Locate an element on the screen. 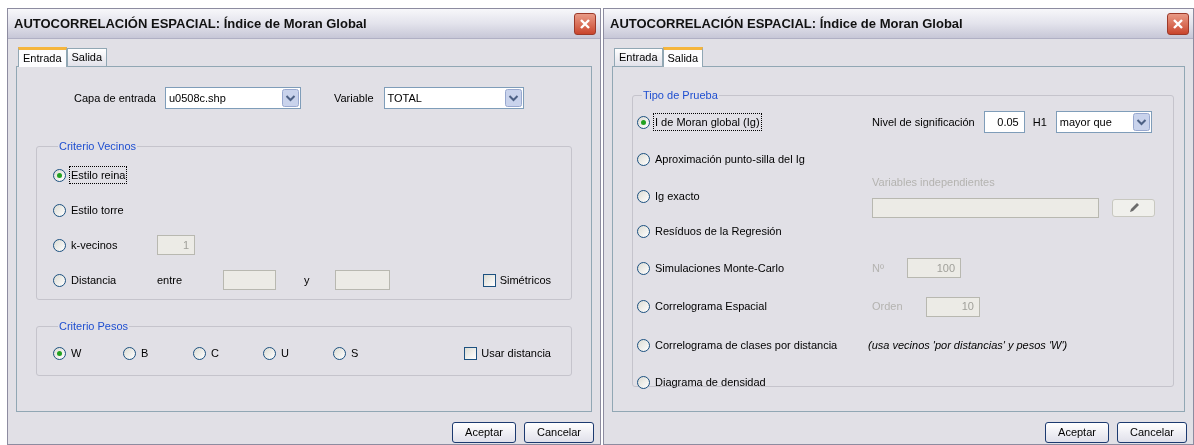  radio-label: Distancia is located at coordinates (94, 280).